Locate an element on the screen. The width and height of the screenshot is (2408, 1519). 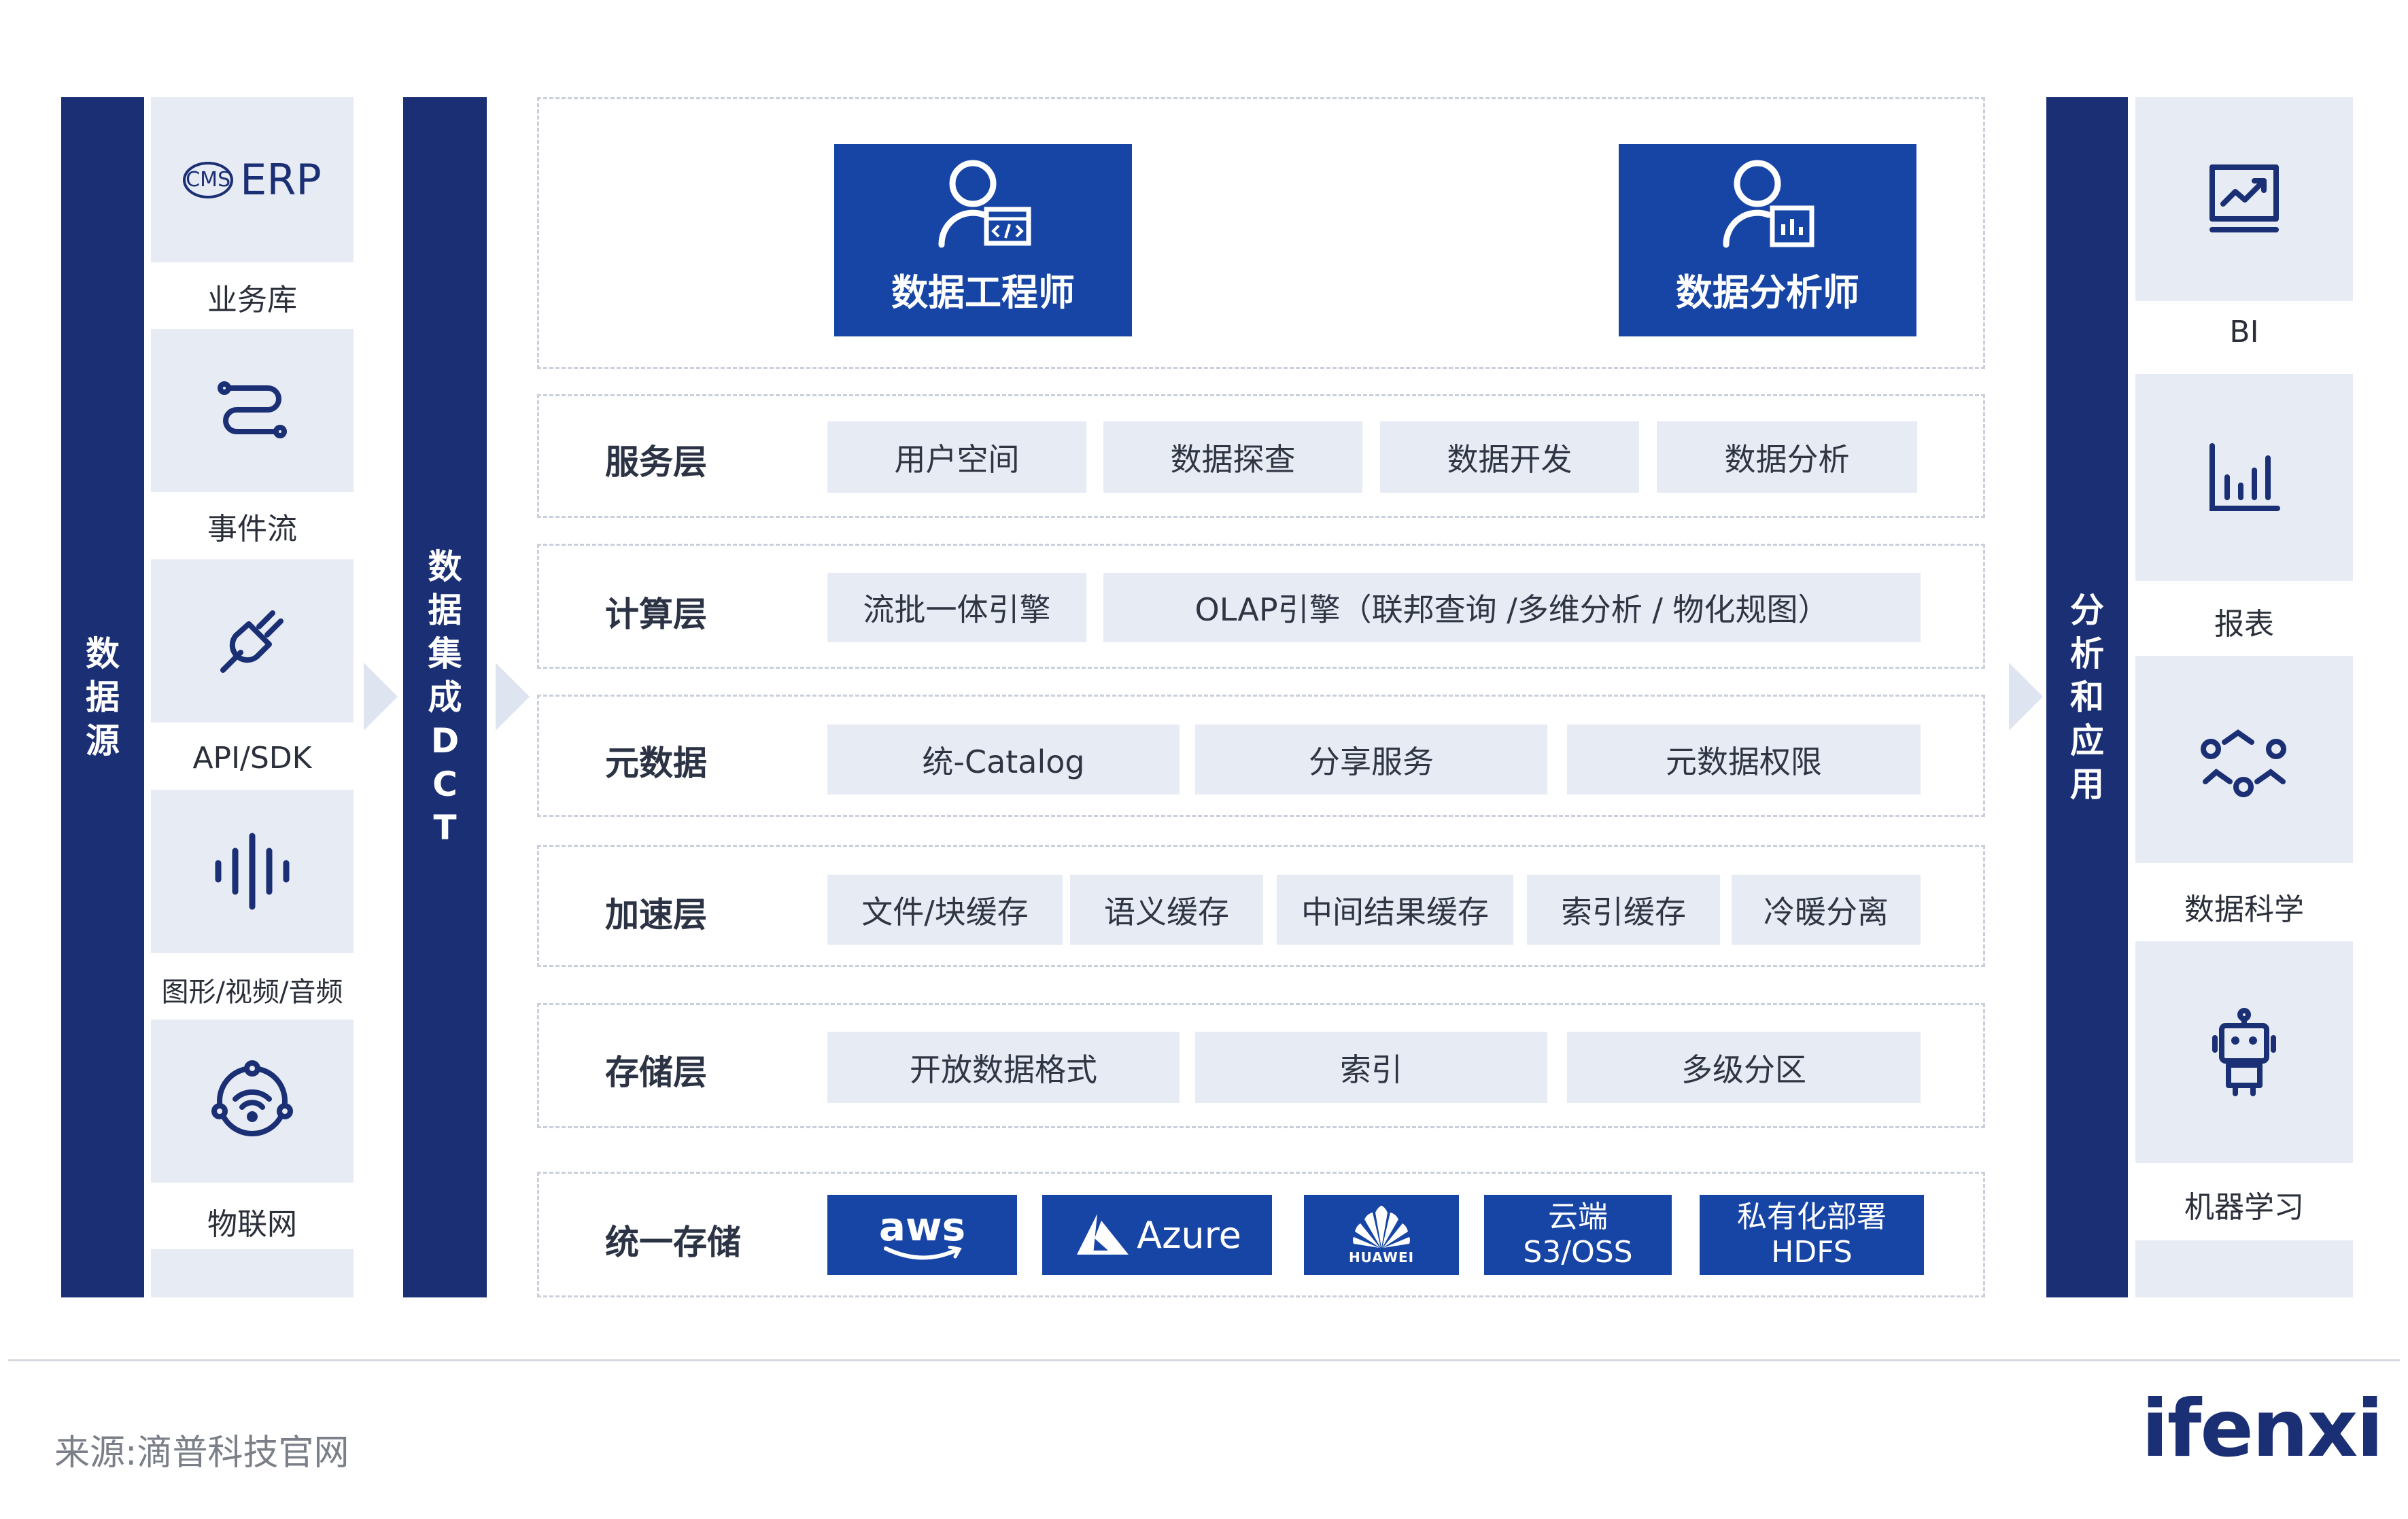
service-cell: 数据开发 is located at coordinates (1509, 457).